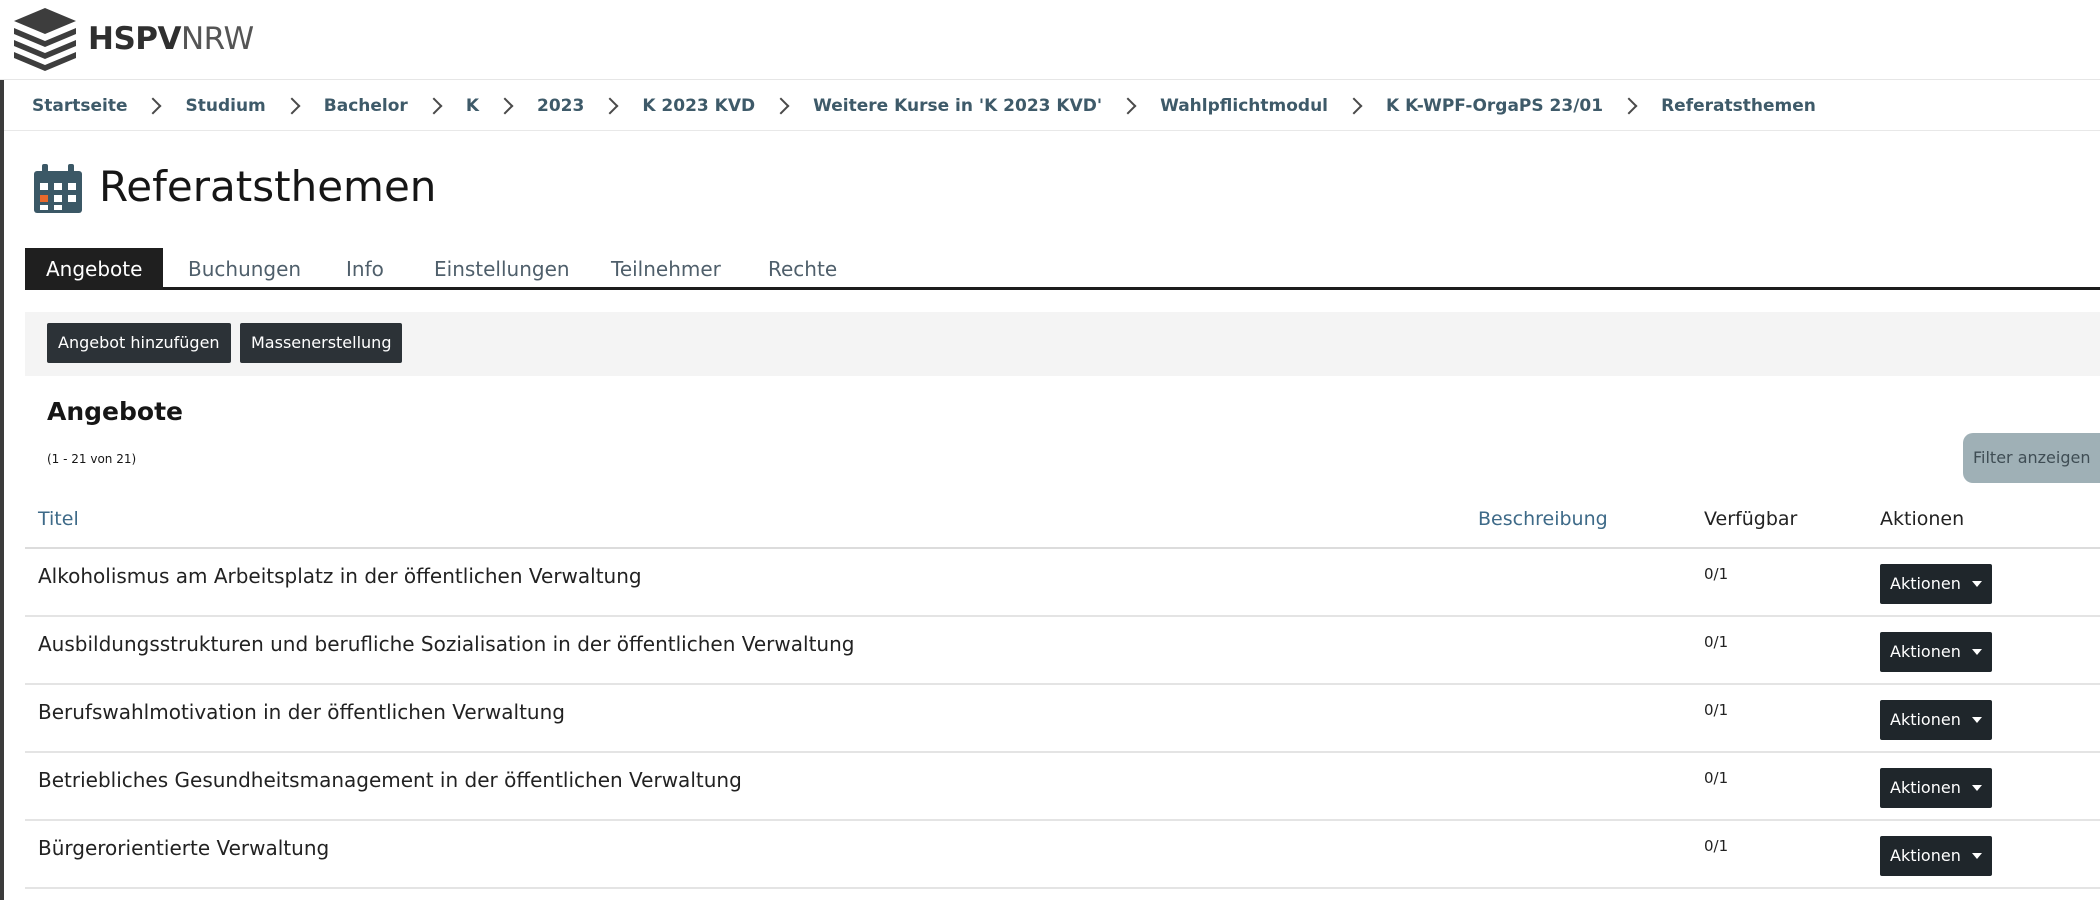 Image resolution: width=2100 pixels, height=900 pixels. I want to click on tab-angebote: Angebote, so click(94, 269).